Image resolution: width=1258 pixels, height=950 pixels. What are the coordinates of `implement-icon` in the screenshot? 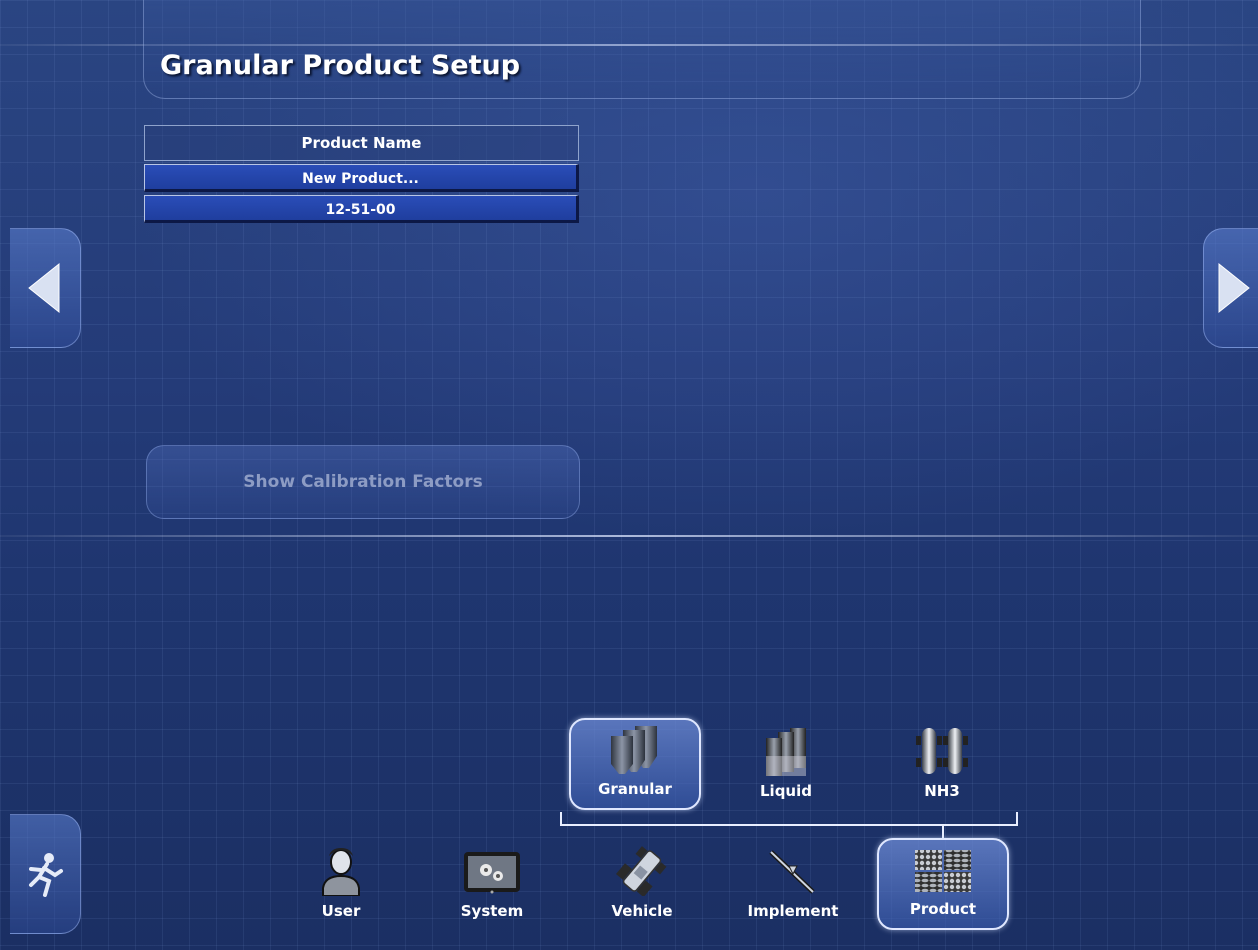 It's located at (793, 869).